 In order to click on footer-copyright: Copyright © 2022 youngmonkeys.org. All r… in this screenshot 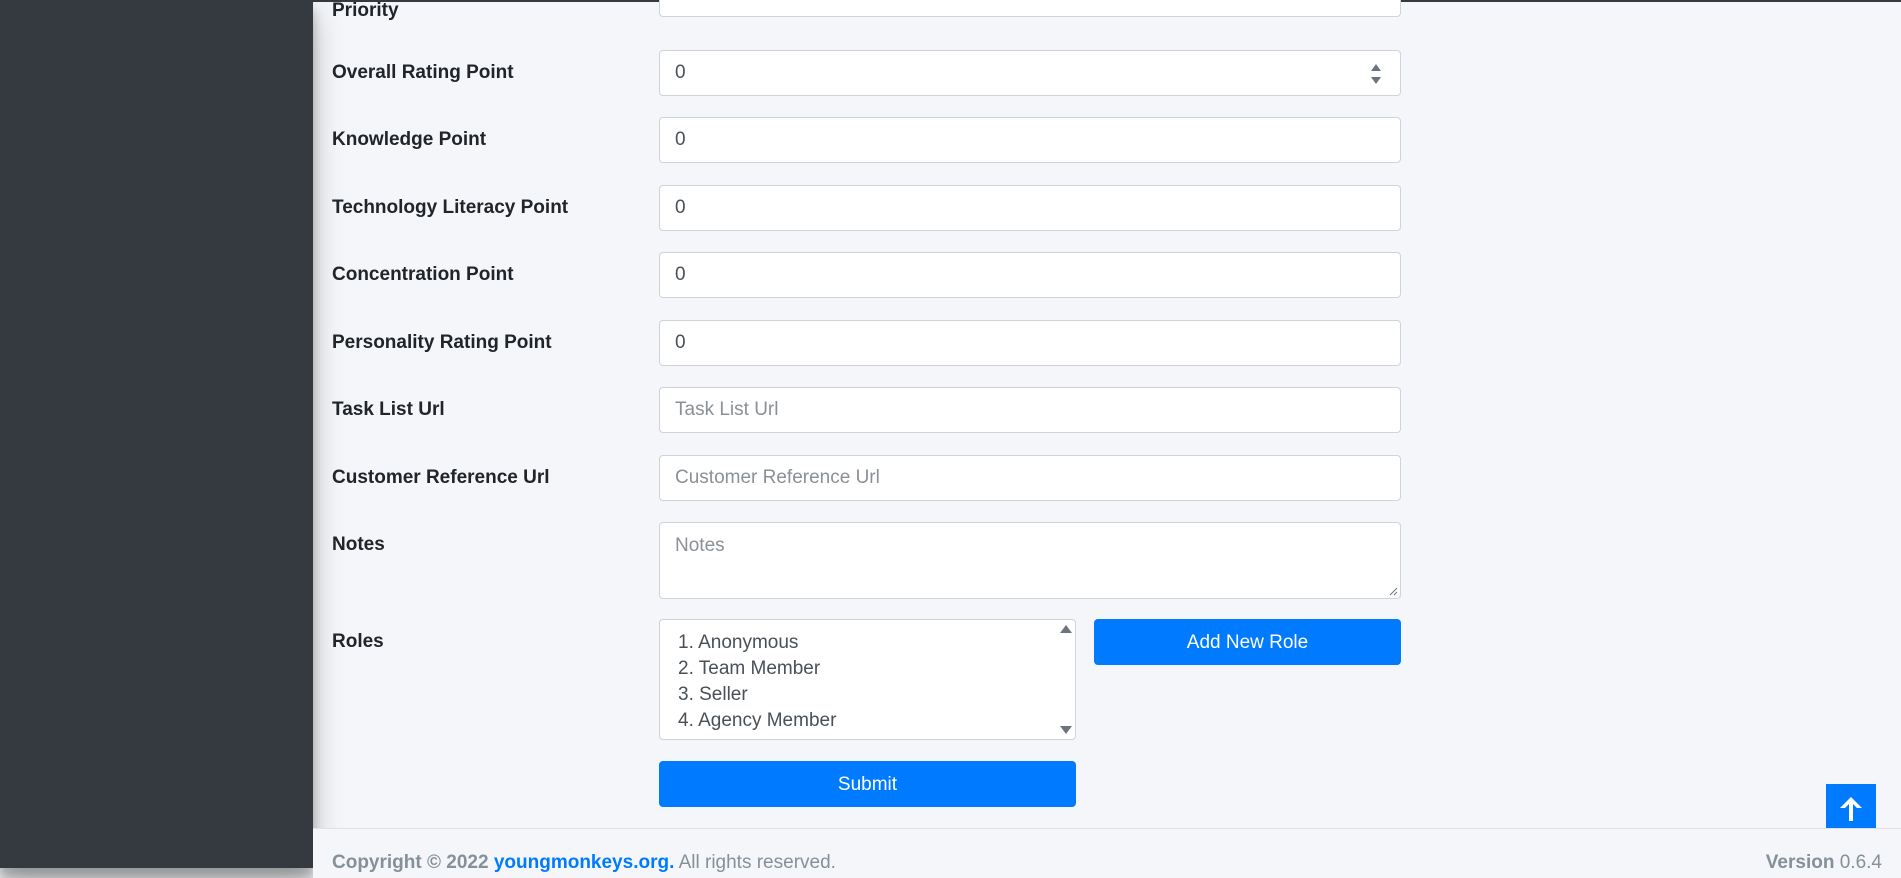, I will do `click(584, 863)`.